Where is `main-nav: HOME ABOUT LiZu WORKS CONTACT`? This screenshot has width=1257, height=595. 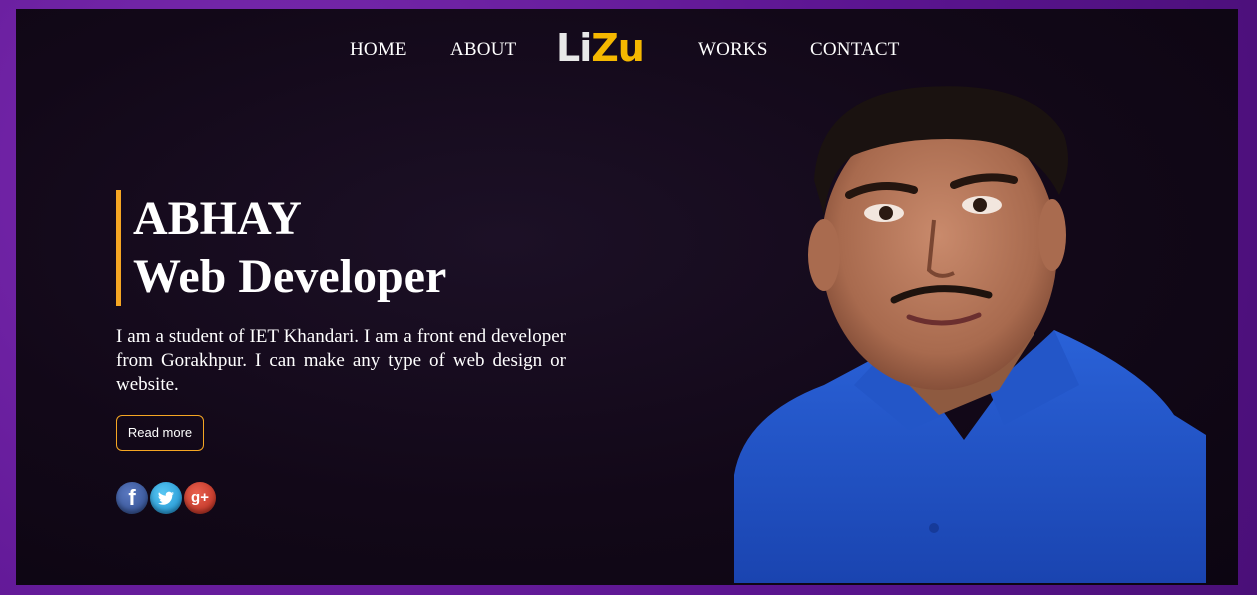
main-nav: HOME ABOUT LiZu WORKS CONTACT is located at coordinates (627, 52).